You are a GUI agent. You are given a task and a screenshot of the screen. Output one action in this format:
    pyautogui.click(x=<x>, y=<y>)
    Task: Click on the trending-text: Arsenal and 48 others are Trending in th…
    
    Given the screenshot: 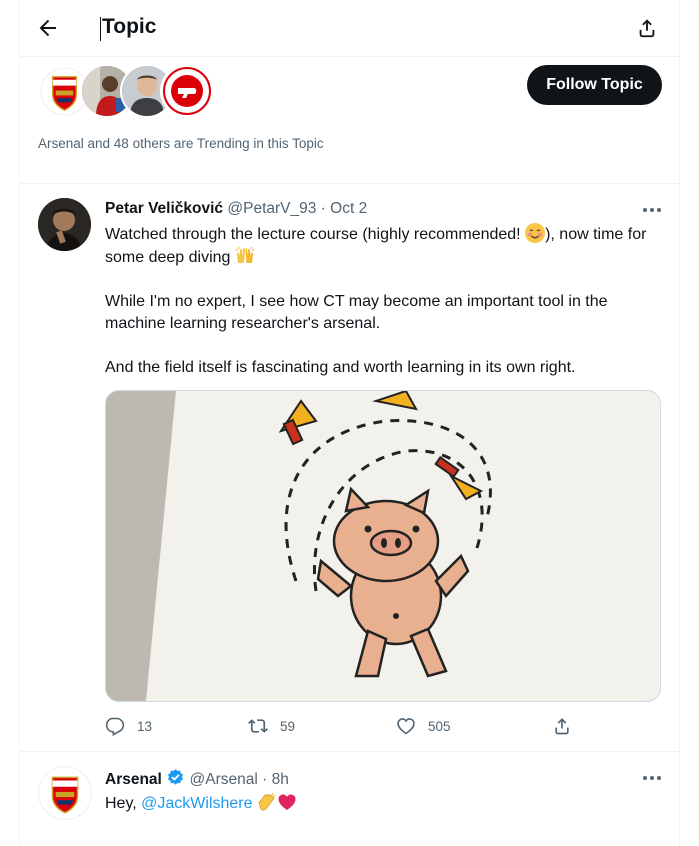 What is the action you would take?
    pyautogui.click(x=181, y=143)
    